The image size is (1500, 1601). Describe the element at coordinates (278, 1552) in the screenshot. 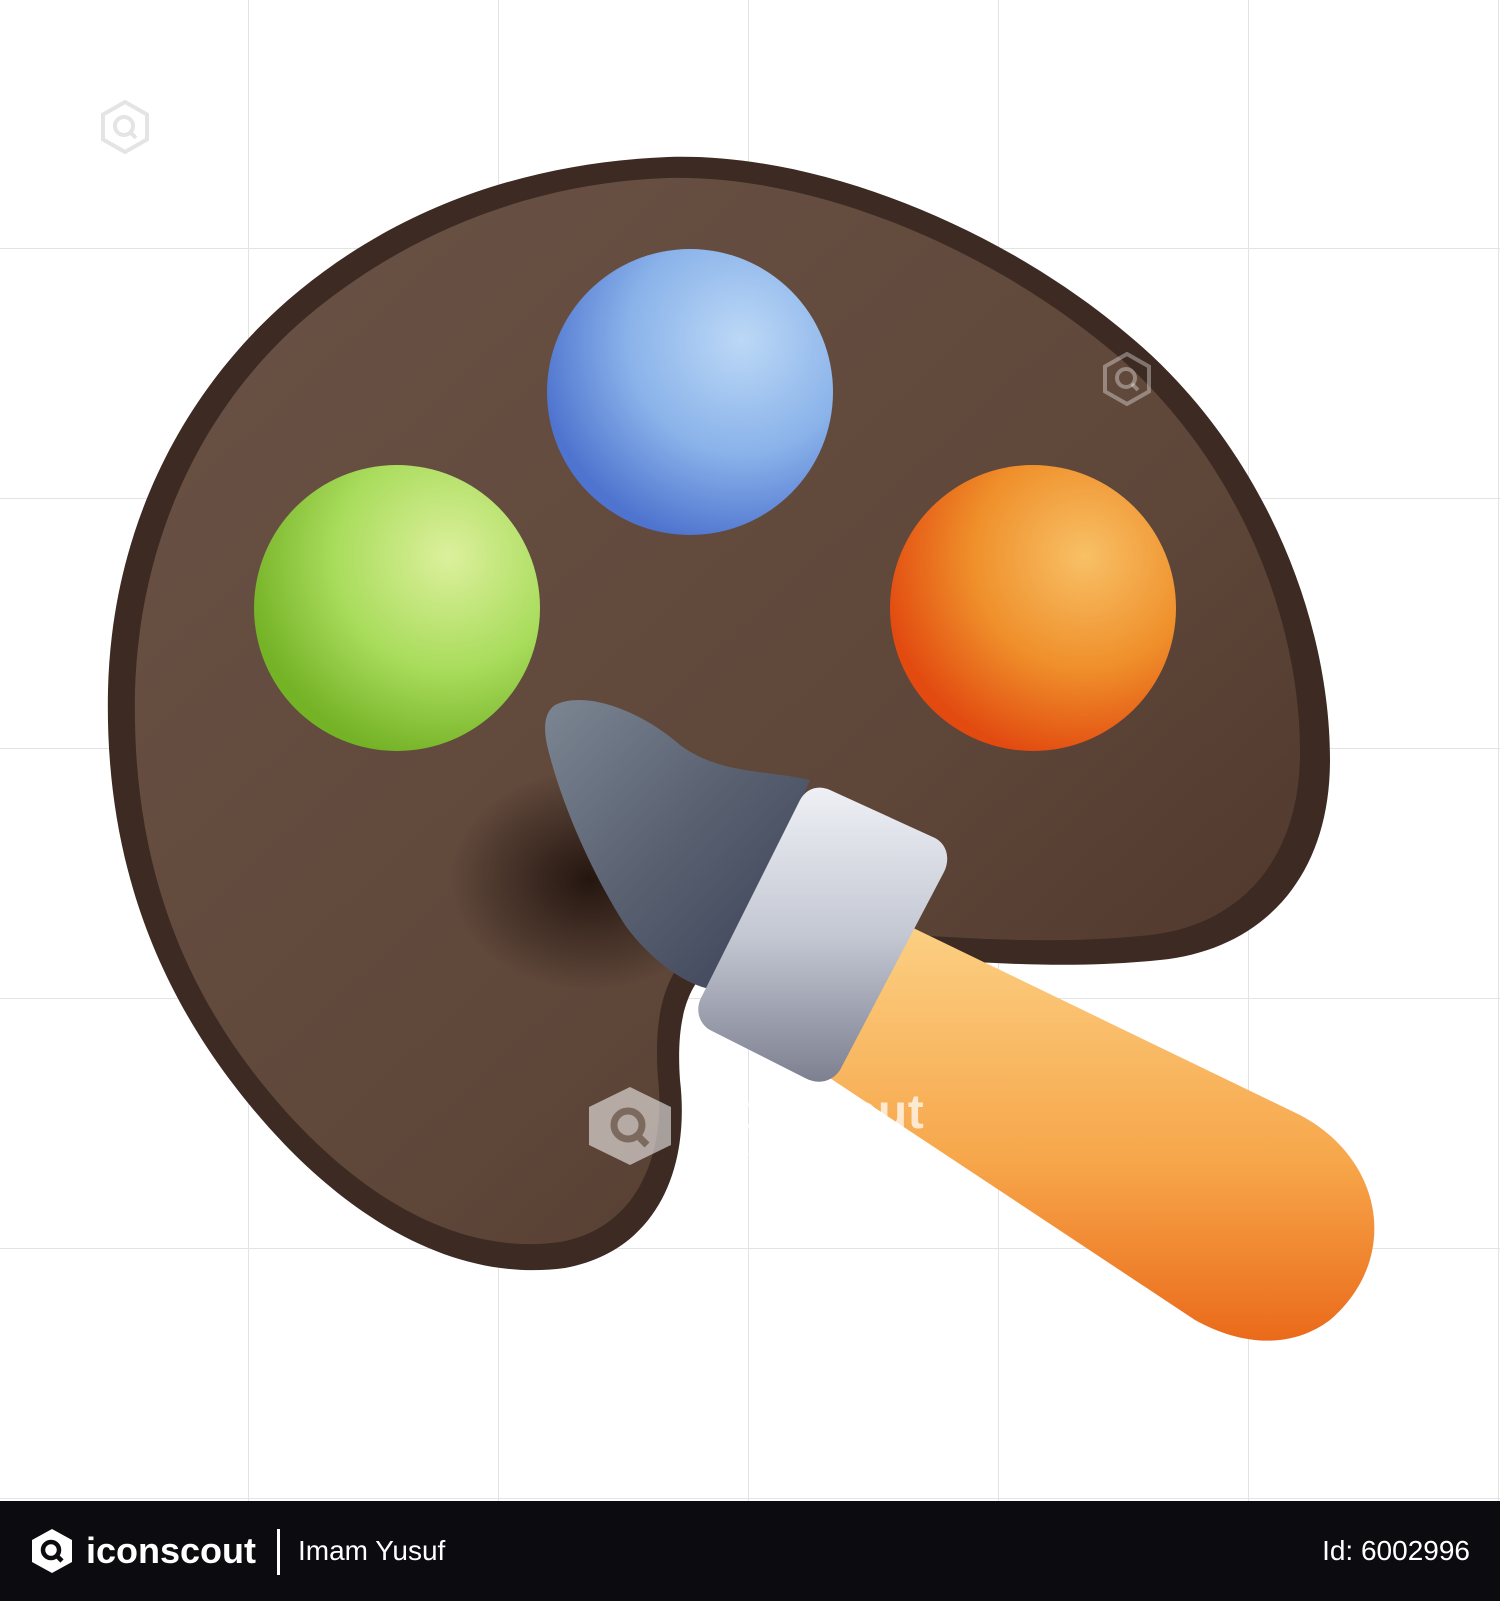

I see `footer-divider` at that location.